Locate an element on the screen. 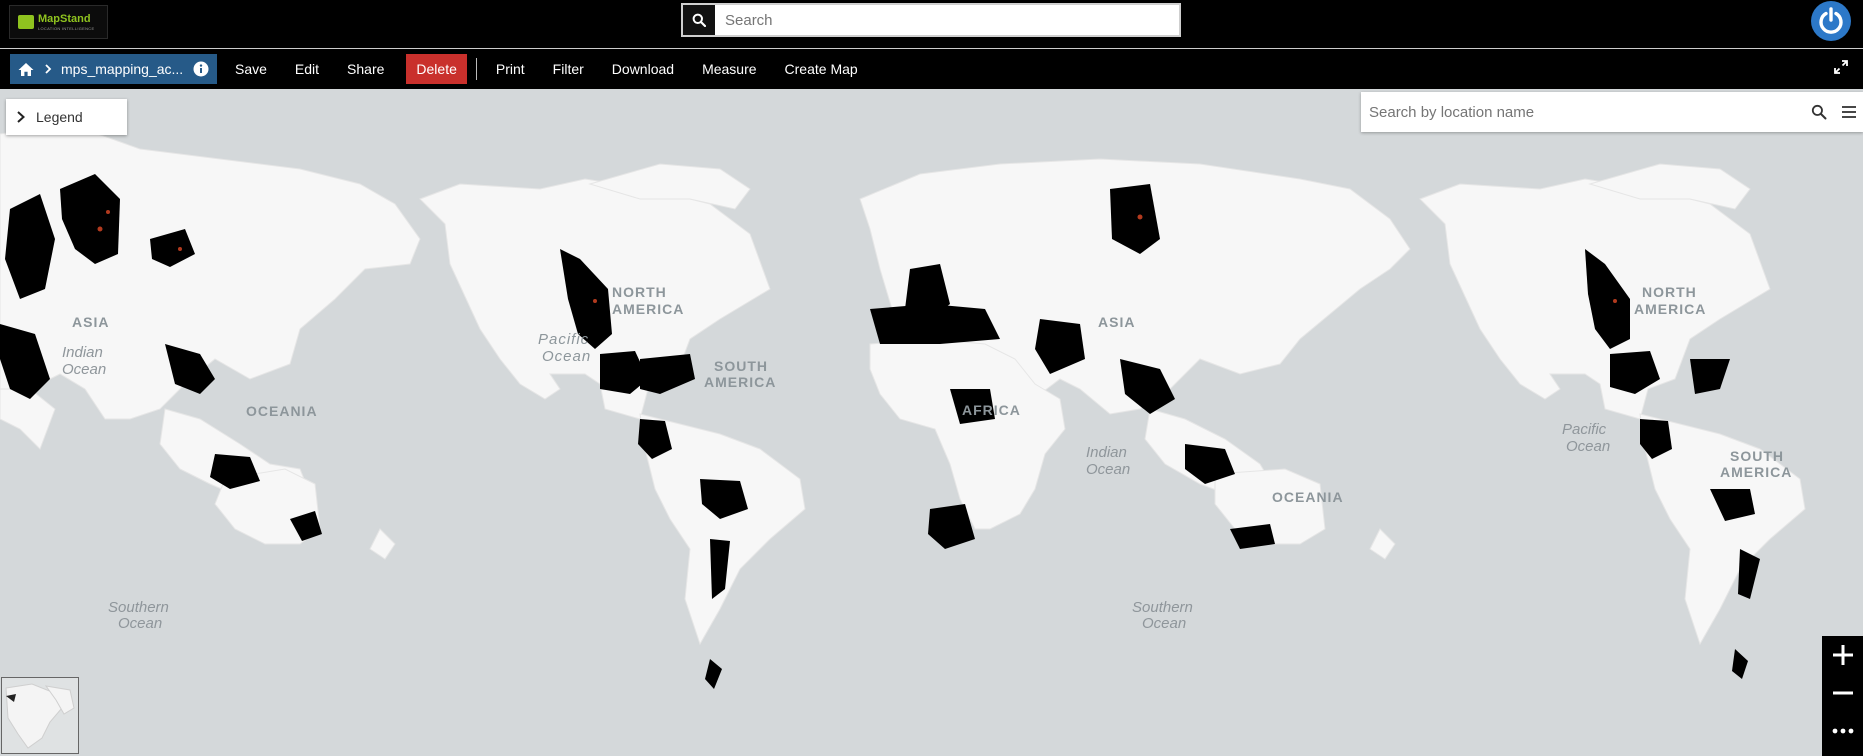 The image size is (1863, 756). label-indian-1: Indian is located at coordinates (82, 352).